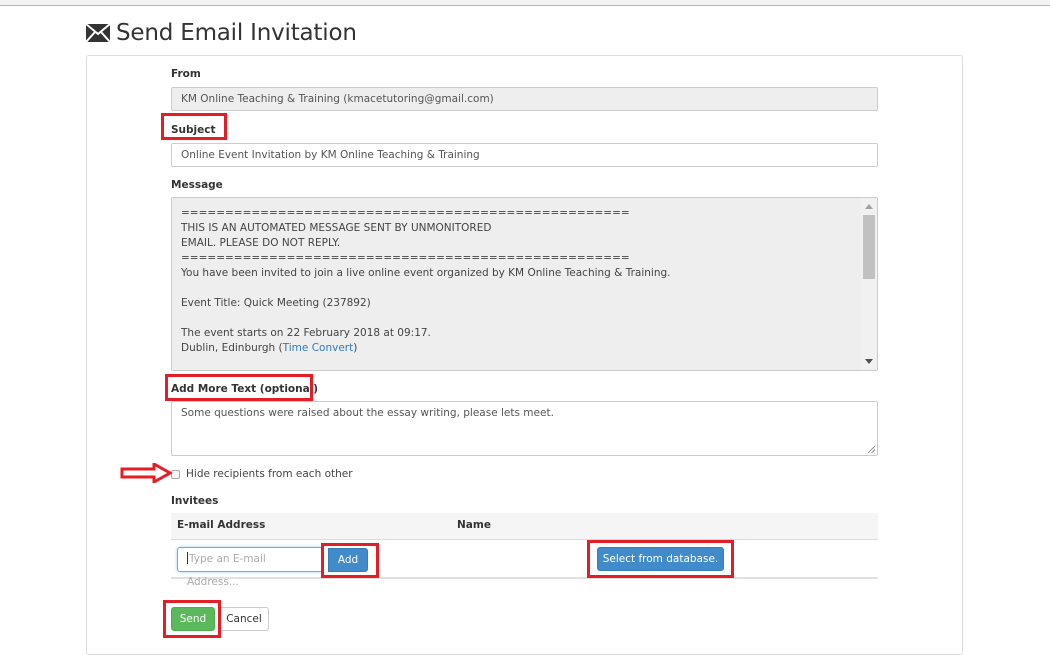 The height and width of the screenshot is (655, 1050). I want to click on hide-recipients-checkbox, so click(175, 474).